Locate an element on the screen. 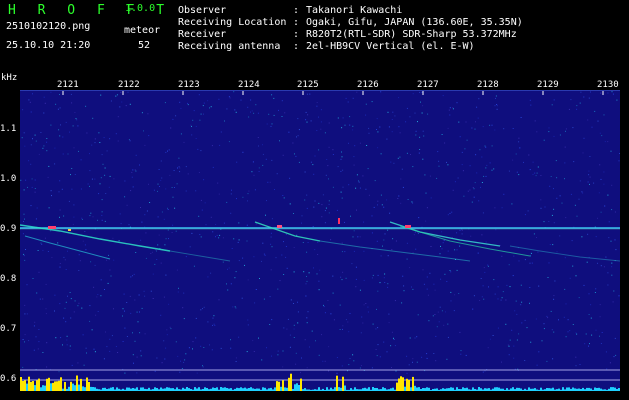 The image size is (629, 400). time-tick-label: 2122 is located at coordinates (129, 85).